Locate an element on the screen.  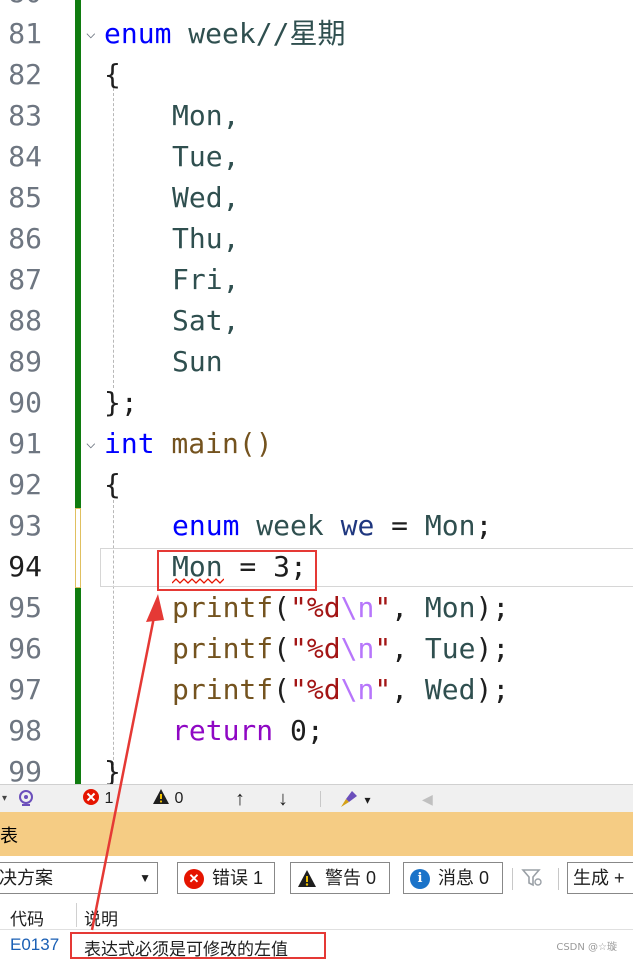
code-text: Thu, is located at coordinates (206, 238).